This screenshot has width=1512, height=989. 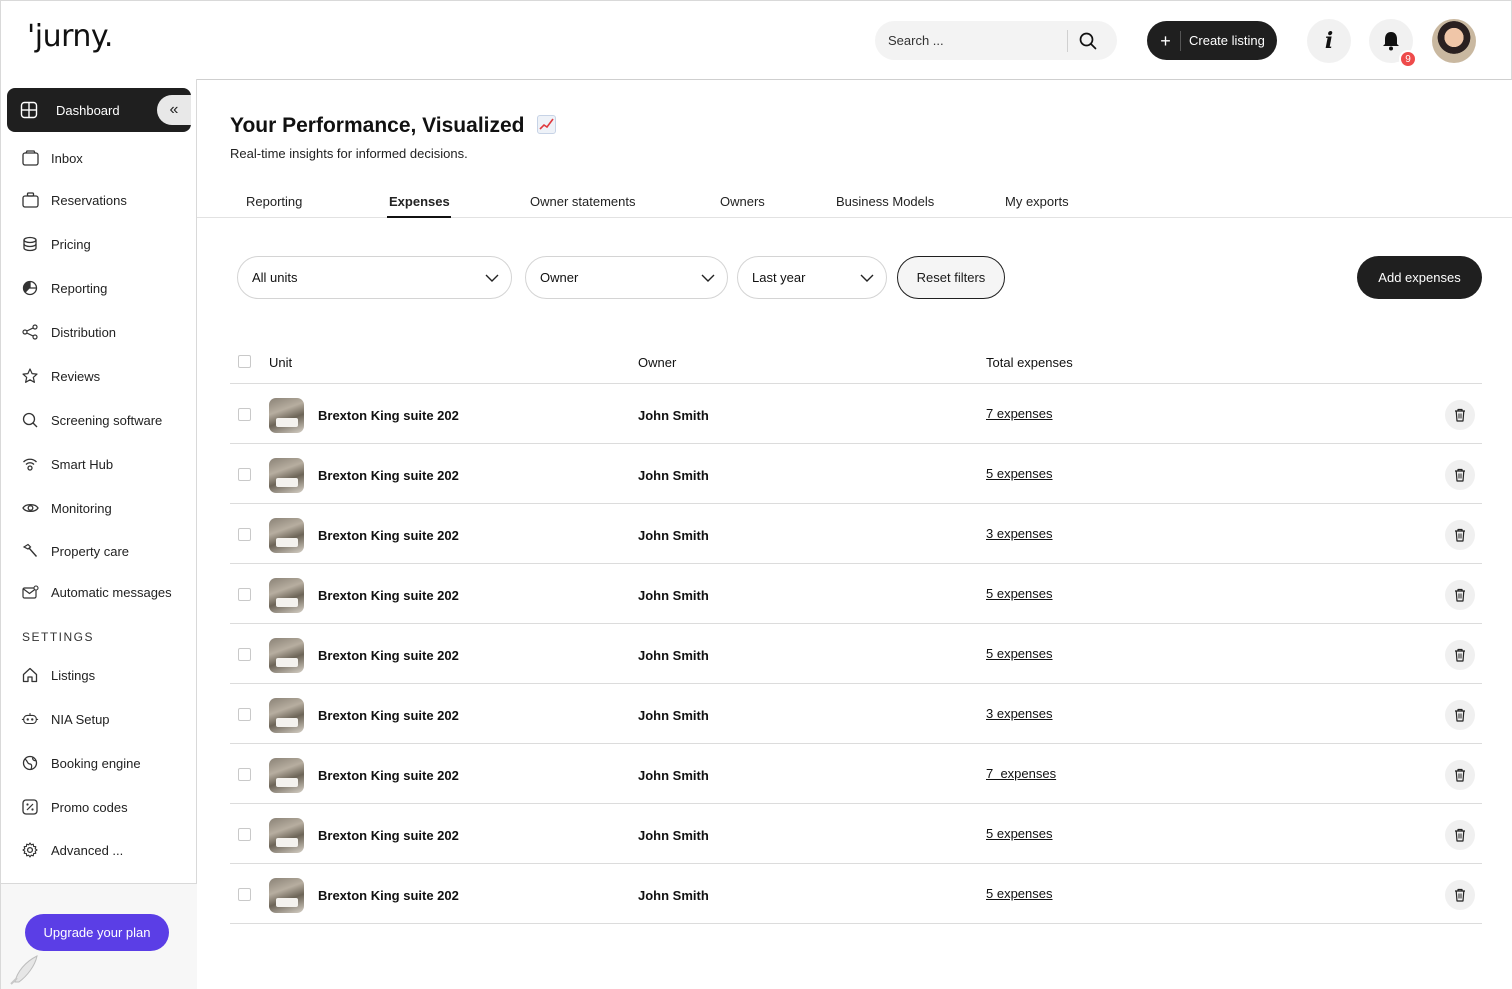 I want to click on globe-icon, so click(x=30, y=763).